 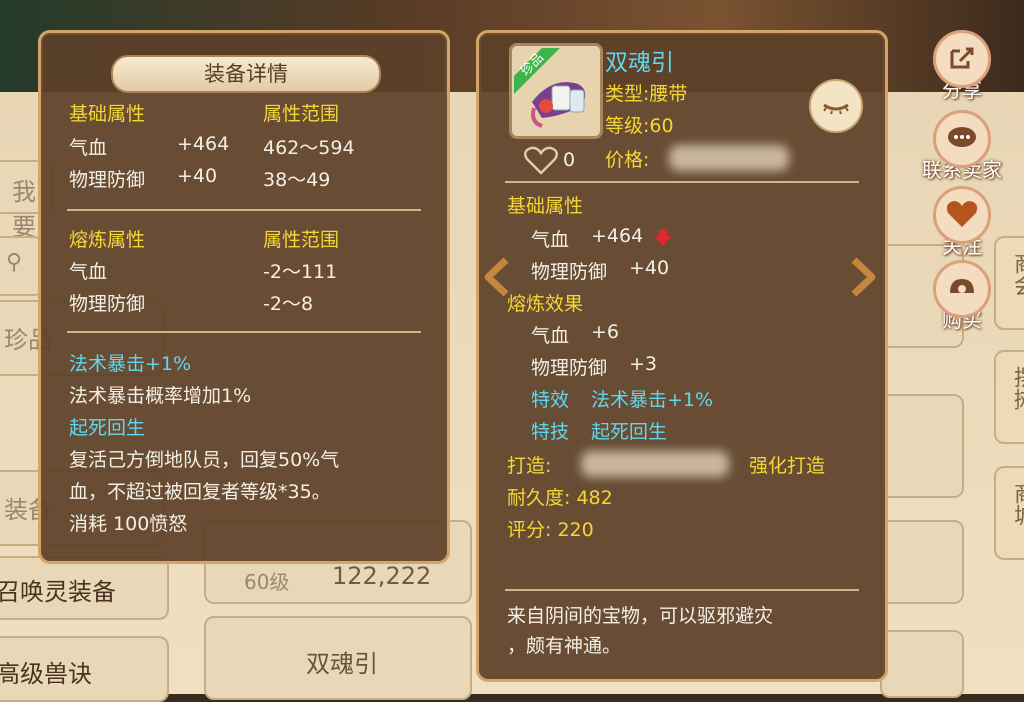 I want to click on share-button: 分享, so click(x=962, y=66).